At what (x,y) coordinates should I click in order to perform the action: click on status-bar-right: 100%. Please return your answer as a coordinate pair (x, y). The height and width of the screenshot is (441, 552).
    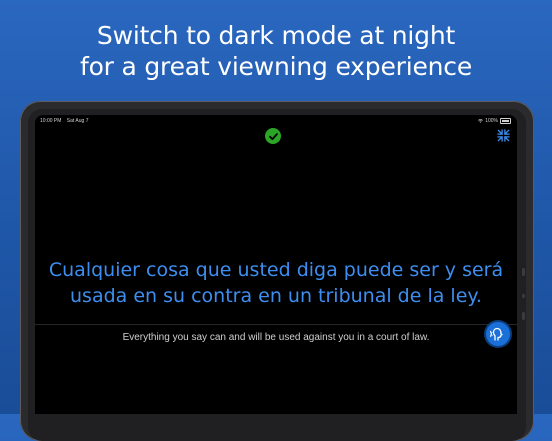
    Looking at the image, I should click on (494, 121).